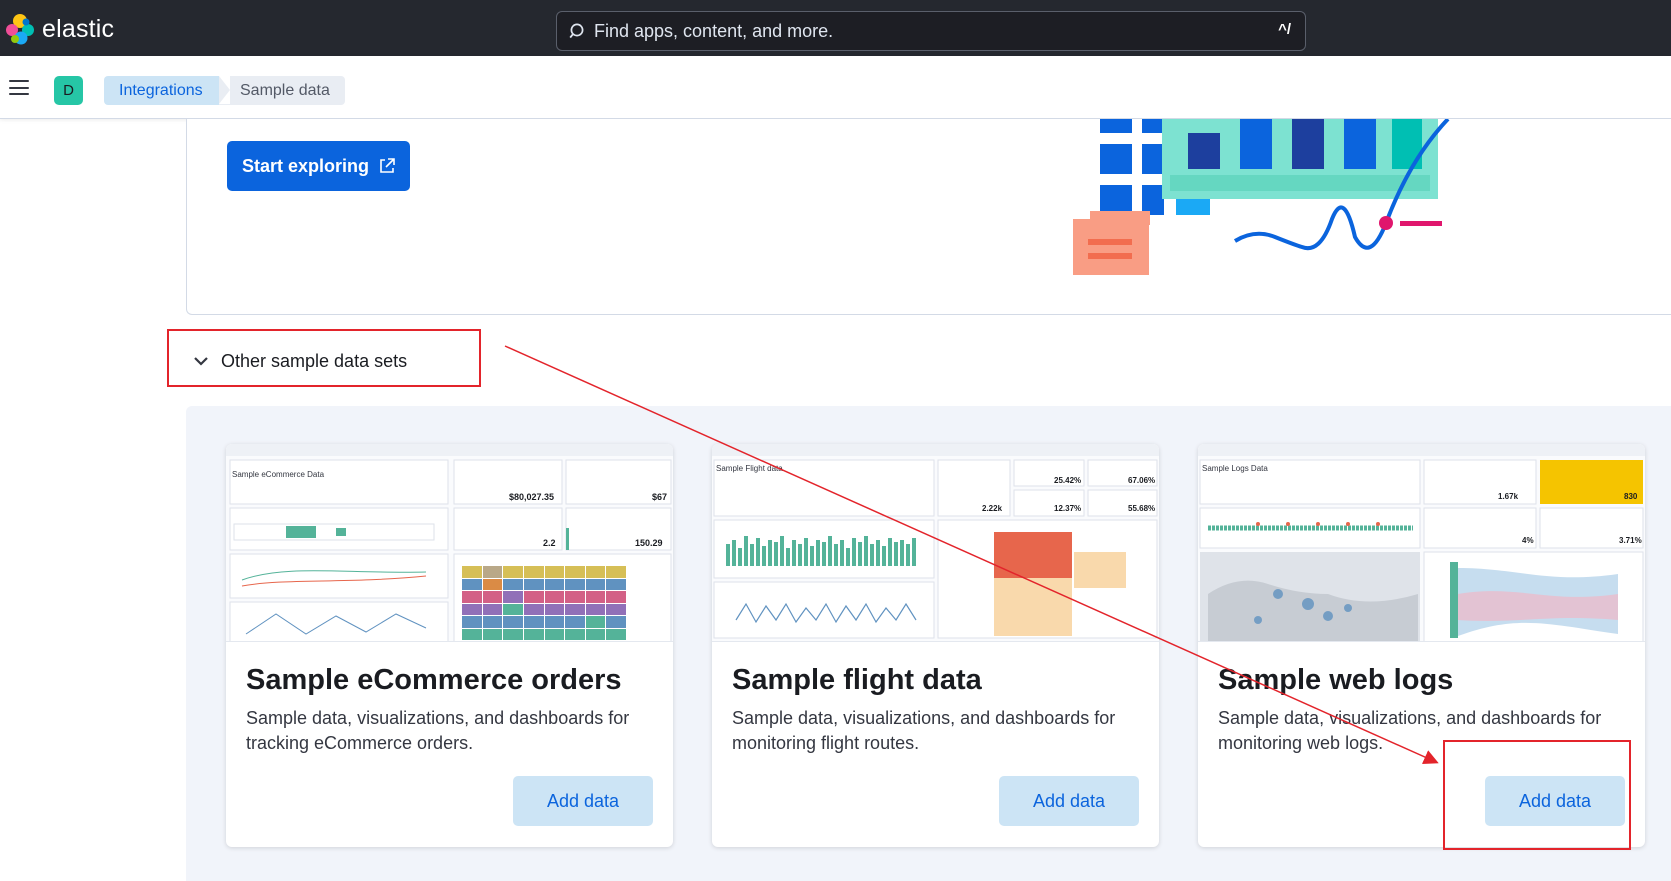 The height and width of the screenshot is (881, 1671). I want to click on search-icon, so click(576, 31).